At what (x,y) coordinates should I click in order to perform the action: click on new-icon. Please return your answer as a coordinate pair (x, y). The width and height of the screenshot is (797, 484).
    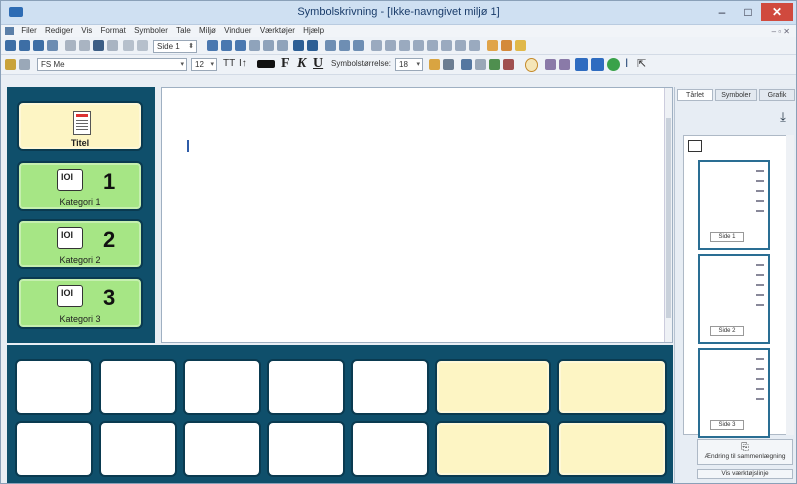
    Looking at the image, I should click on (10, 45).